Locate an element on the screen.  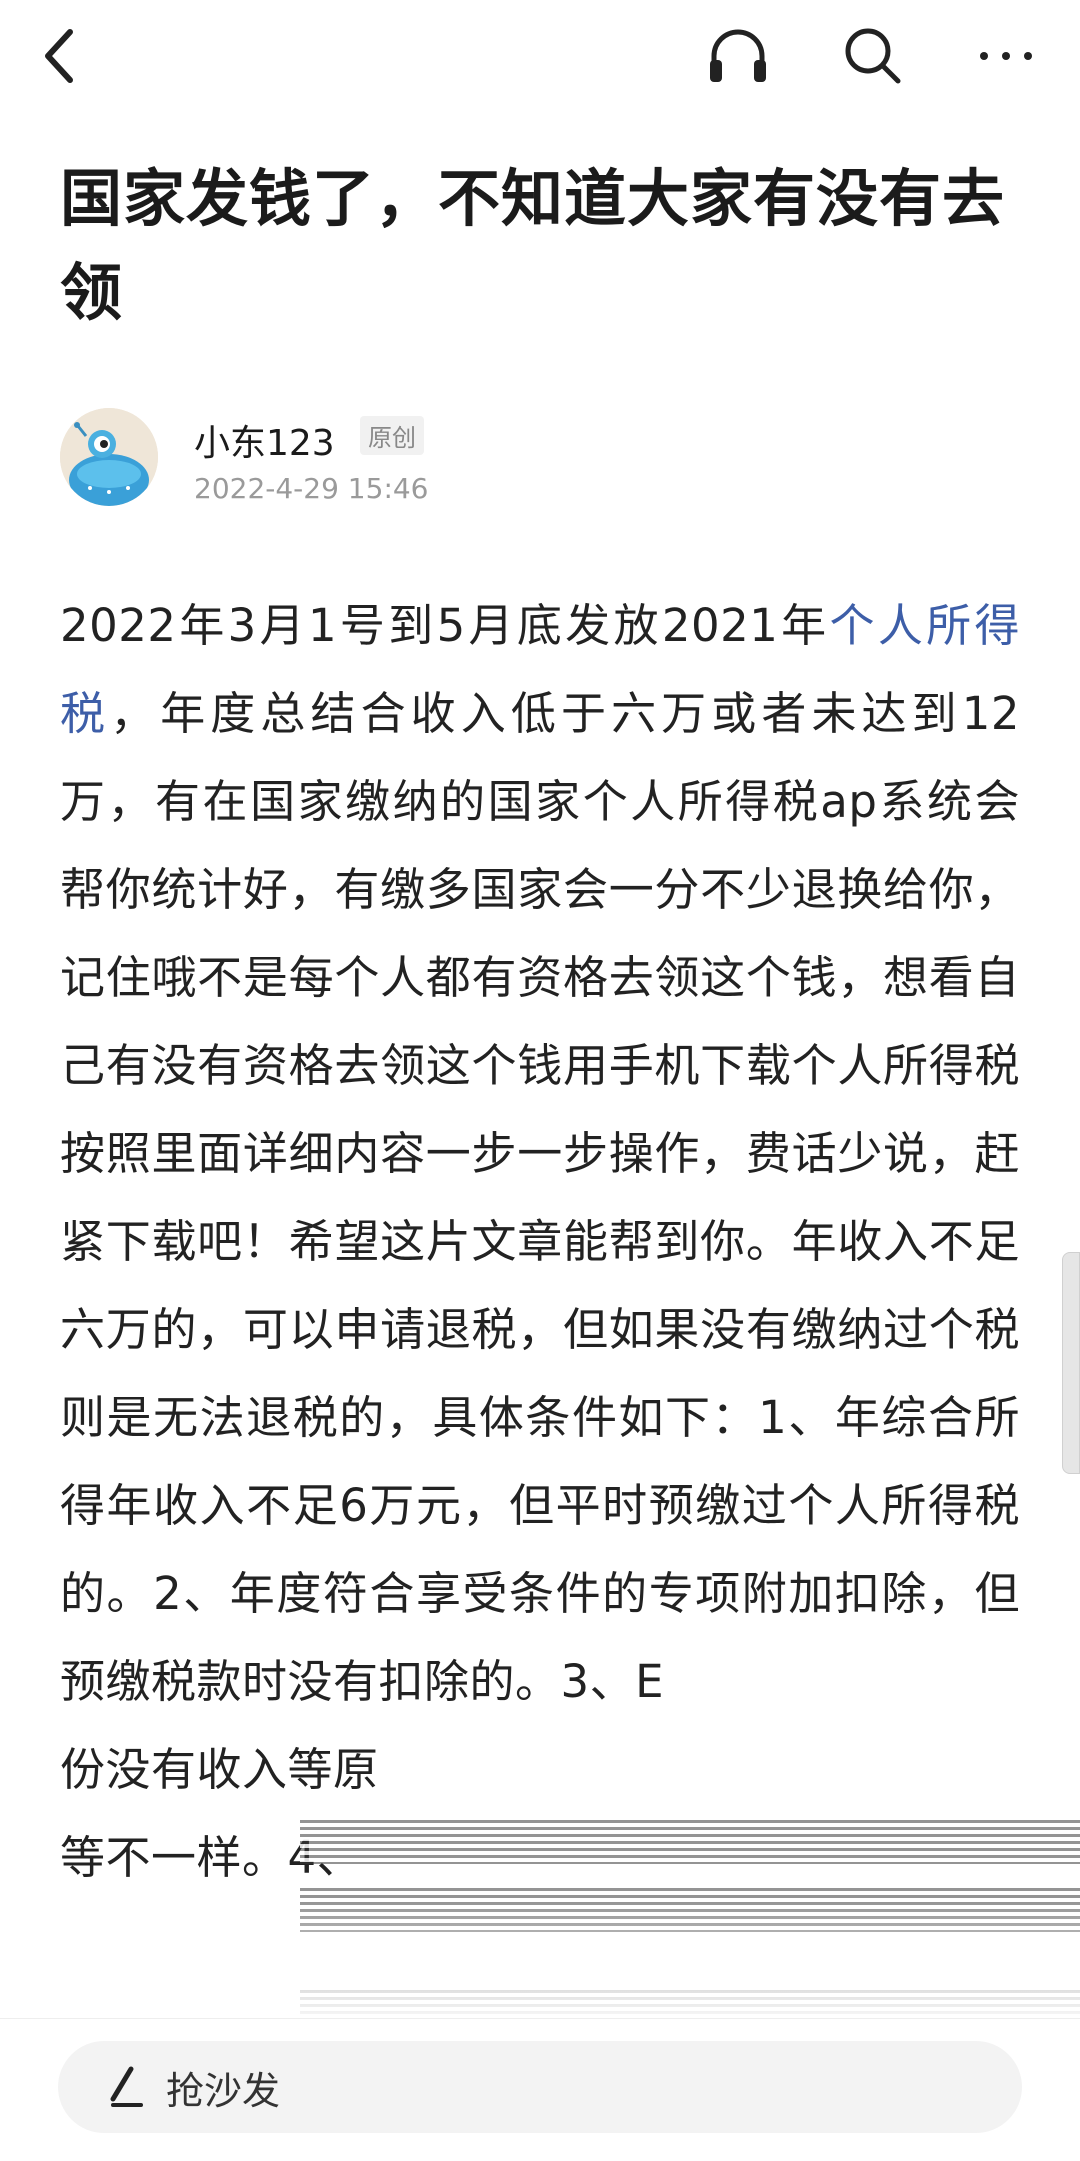
content-text: 份没有收入等原 is located at coordinates (219, 1769).